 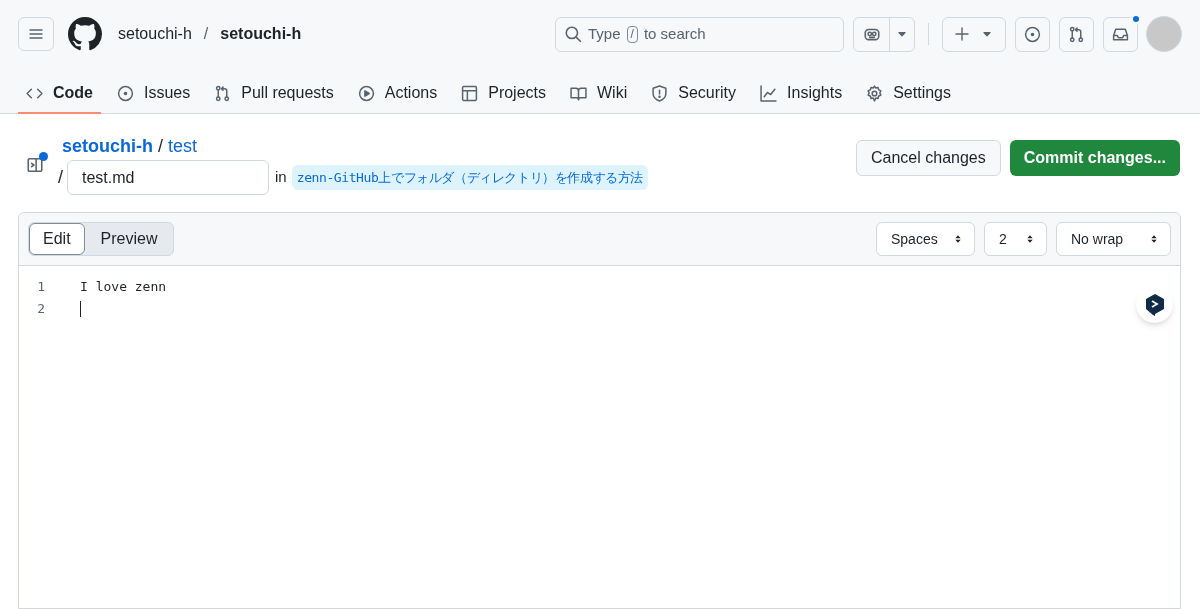 What do you see at coordinates (59, 93) in the screenshot?
I see `repo-tab: Code` at bounding box center [59, 93].